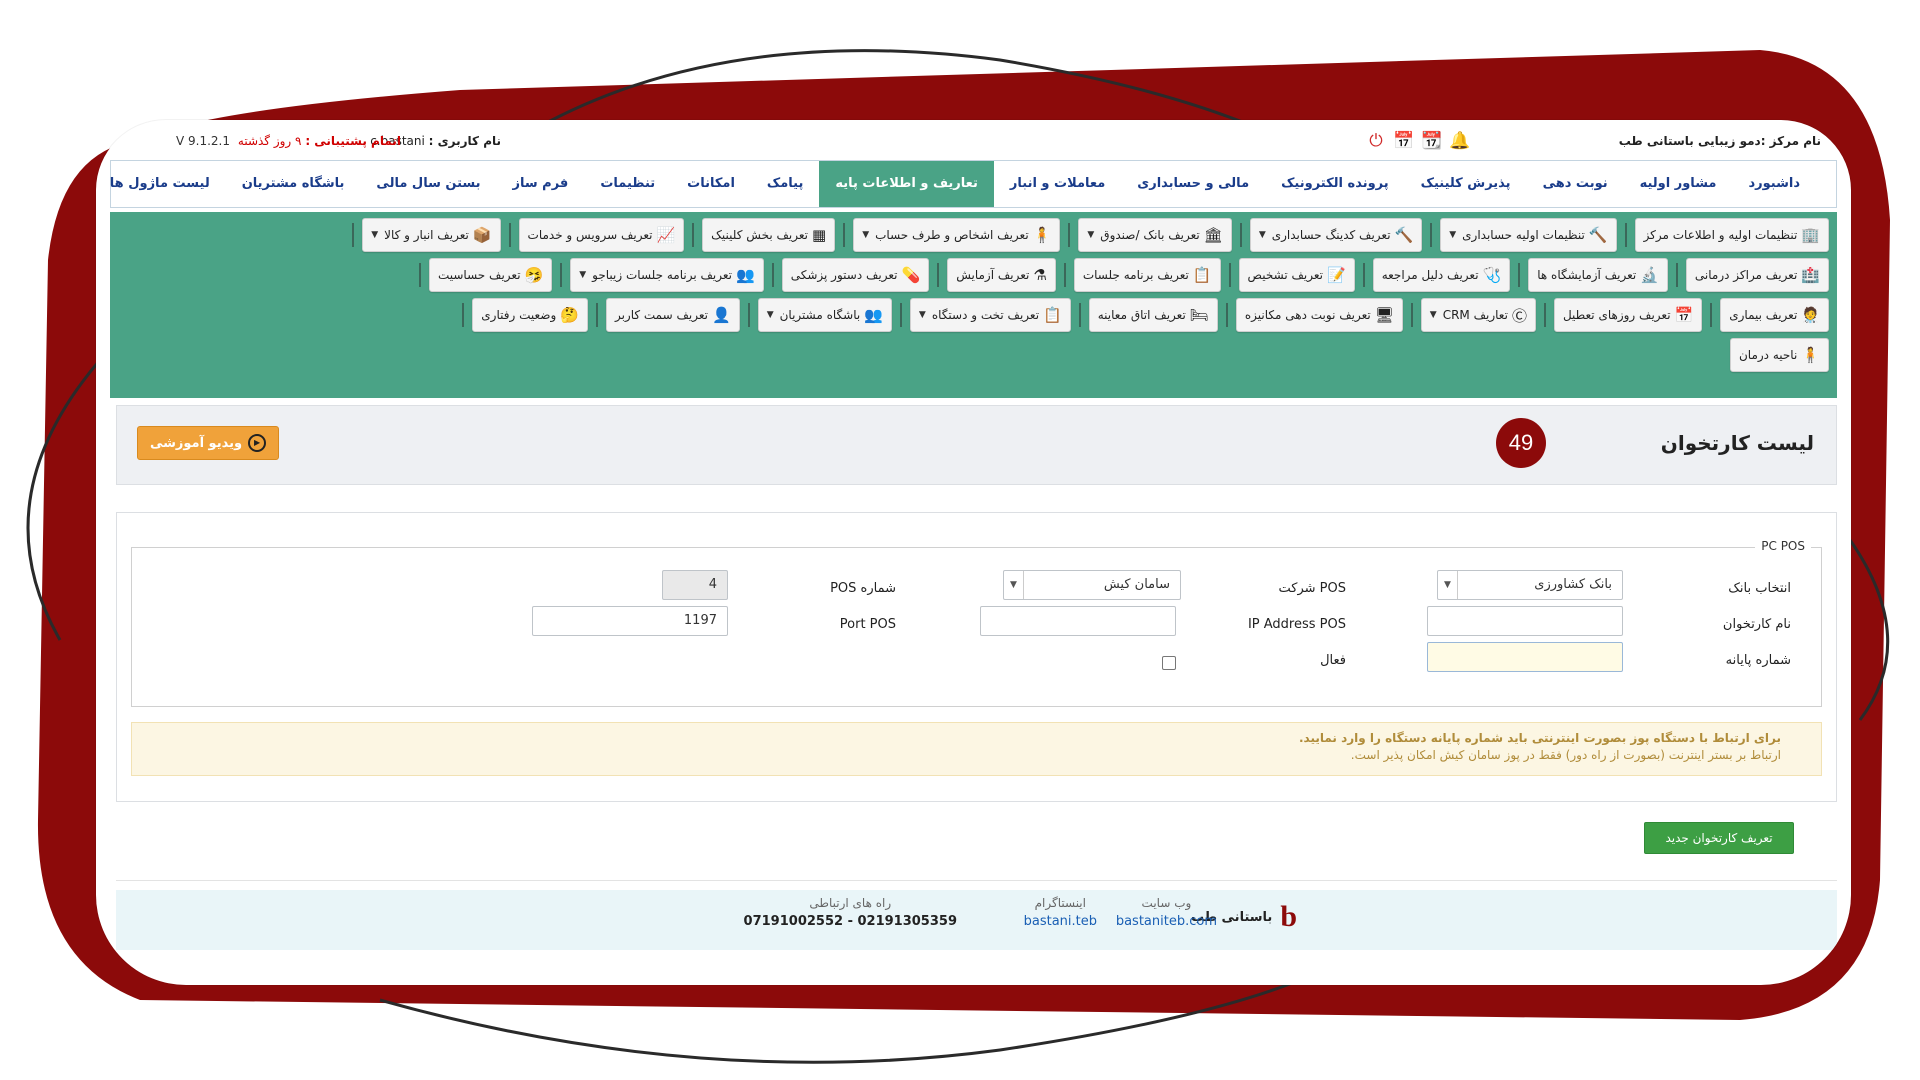  What do you see at coordinates (1312, 588) in the screenshot?
I see `pos-company-label: شرکت POS` at bounding box center [1312, 588].